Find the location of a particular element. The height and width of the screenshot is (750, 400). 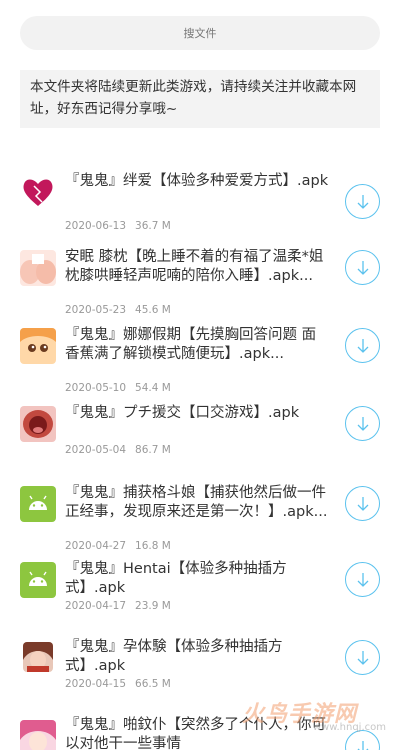

file-date: 2020-05-04 is located at coordinates (96, 450).